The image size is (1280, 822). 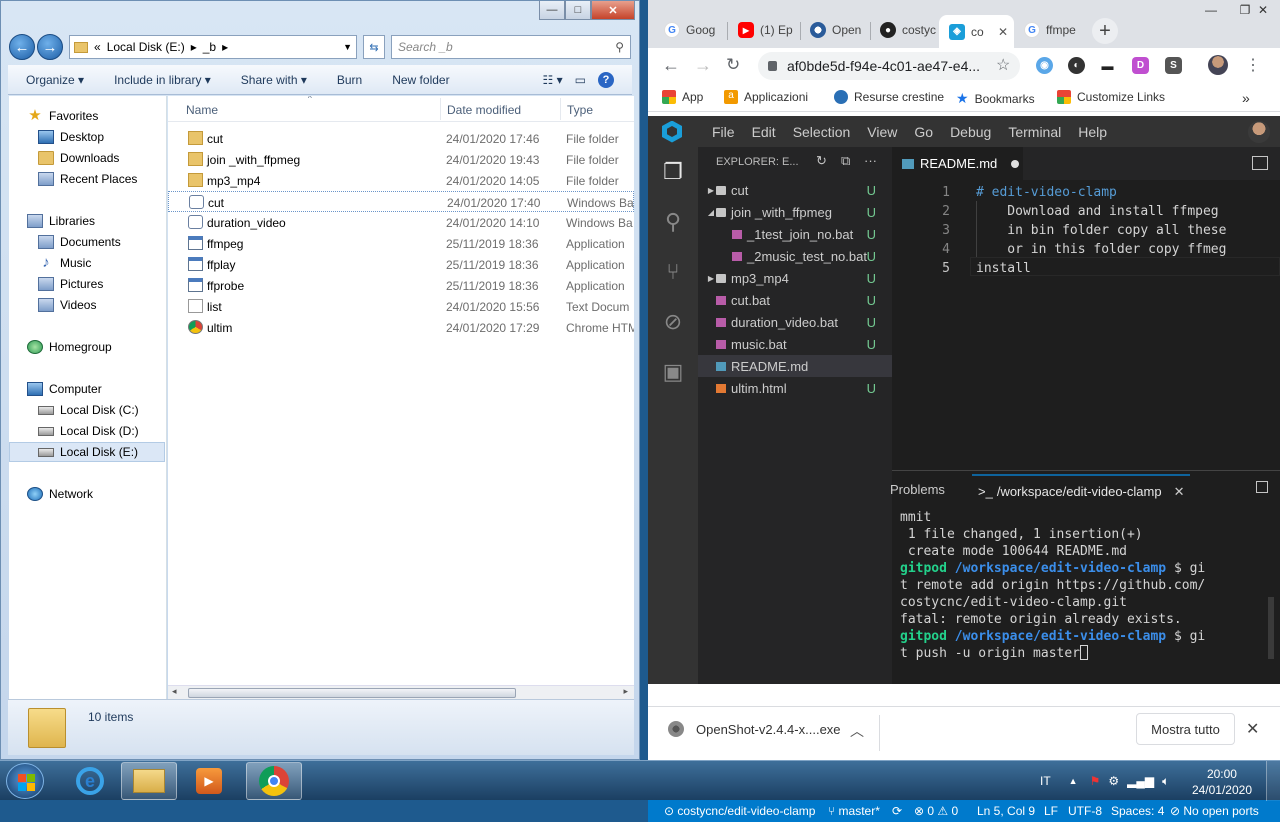 What do you see at coordinates (580, 110) in the screenshot?
I see `column-type: Type` at bounding box center [580, 110].